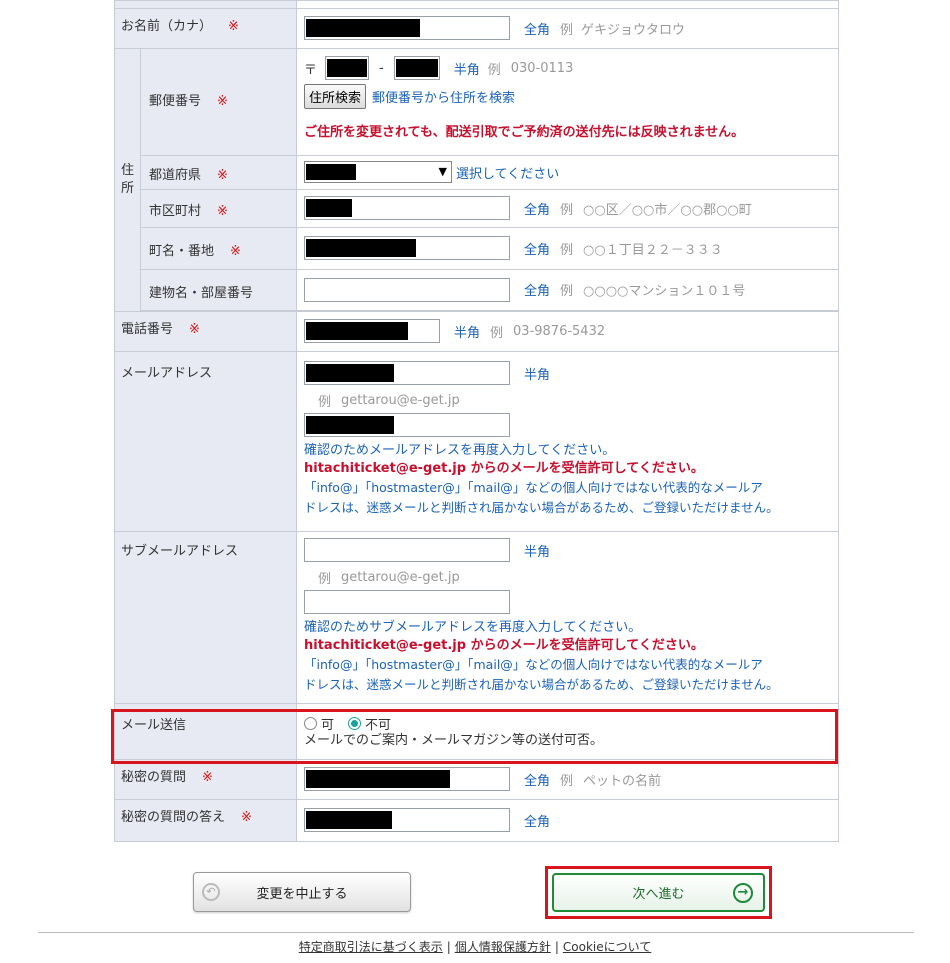 This screenshot has width=950, height=963. What do you see at coordinates (381, 68) in the screenshot?
I see `postal-dash: -` at bounding box center [381, 68].